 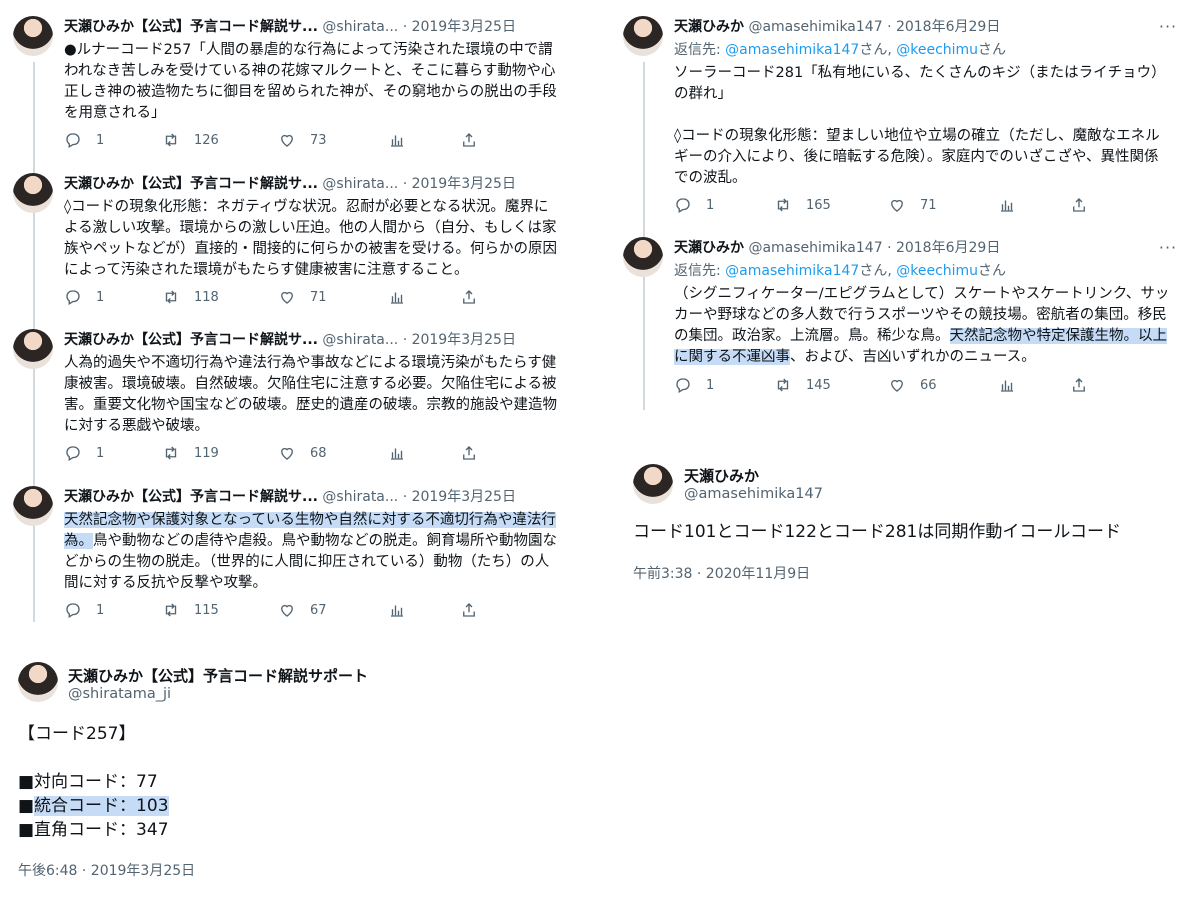 I want to click on retweet-button: 119, so click(x=190, y=453).